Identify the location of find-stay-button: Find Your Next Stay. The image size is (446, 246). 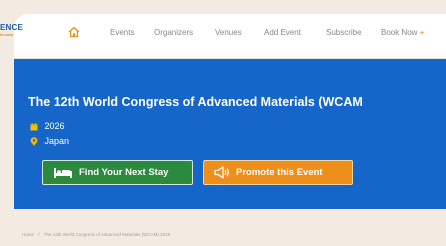
(117, 172).